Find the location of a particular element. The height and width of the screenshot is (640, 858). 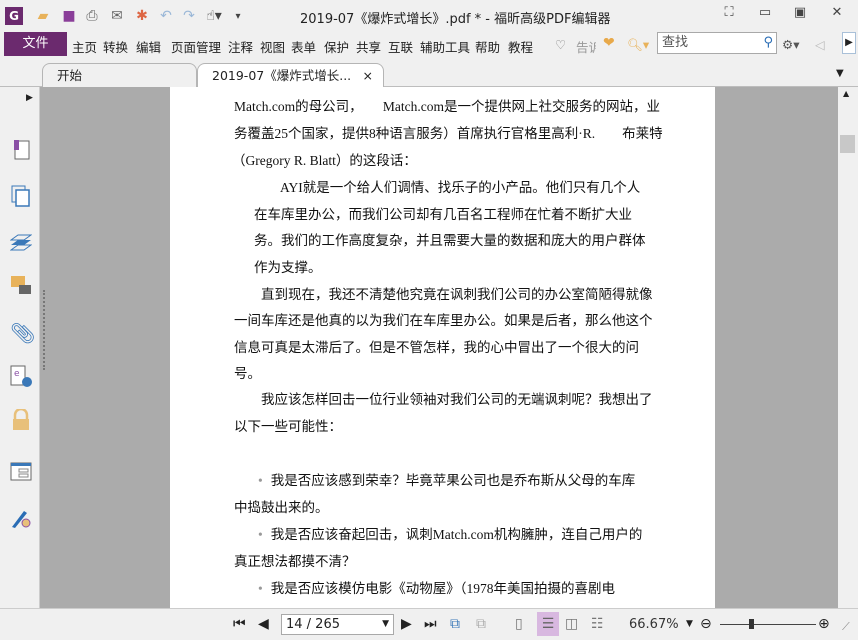

search-input: 查找 ⚲ is located at coordinates (717, 43).